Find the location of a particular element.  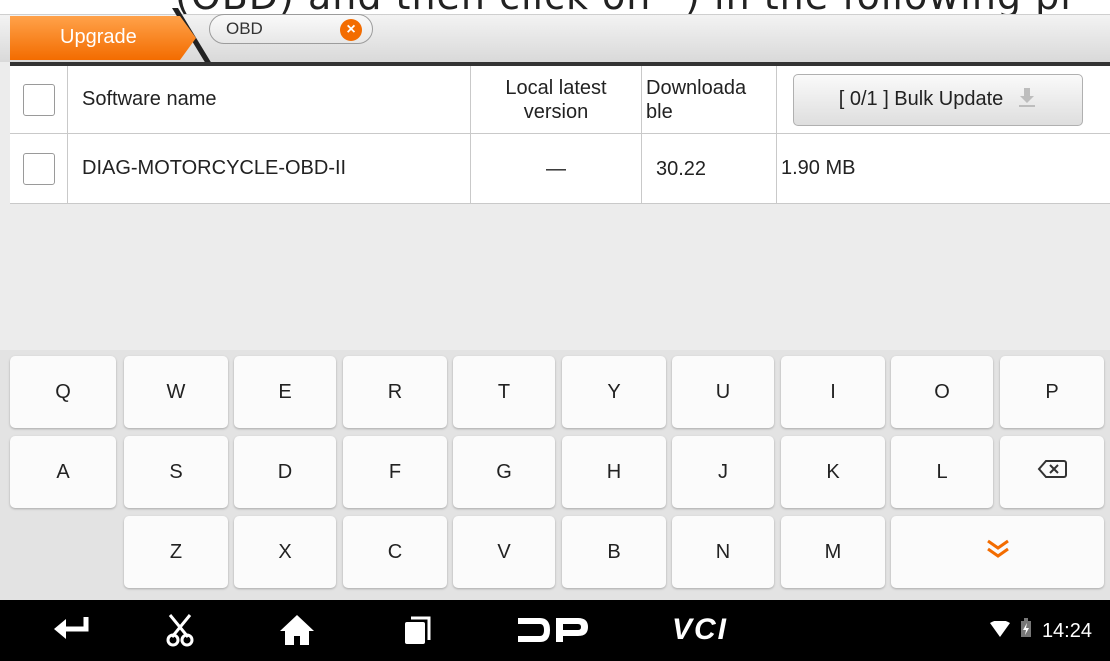

download-icon is located at coordinates (1027, 100).